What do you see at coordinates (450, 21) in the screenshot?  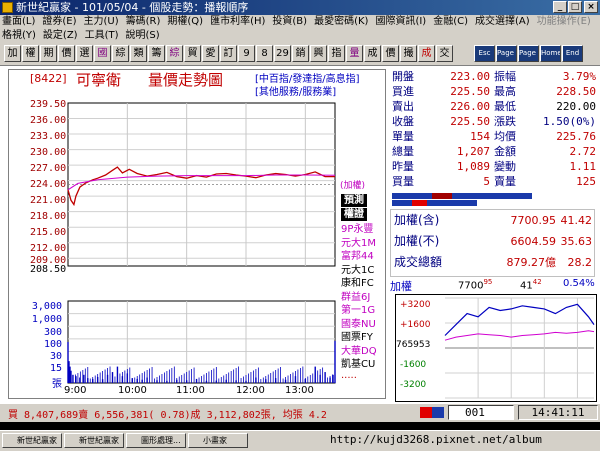 I see `menu-item-finance: 金融(C)` at bounding box center [450, 21].